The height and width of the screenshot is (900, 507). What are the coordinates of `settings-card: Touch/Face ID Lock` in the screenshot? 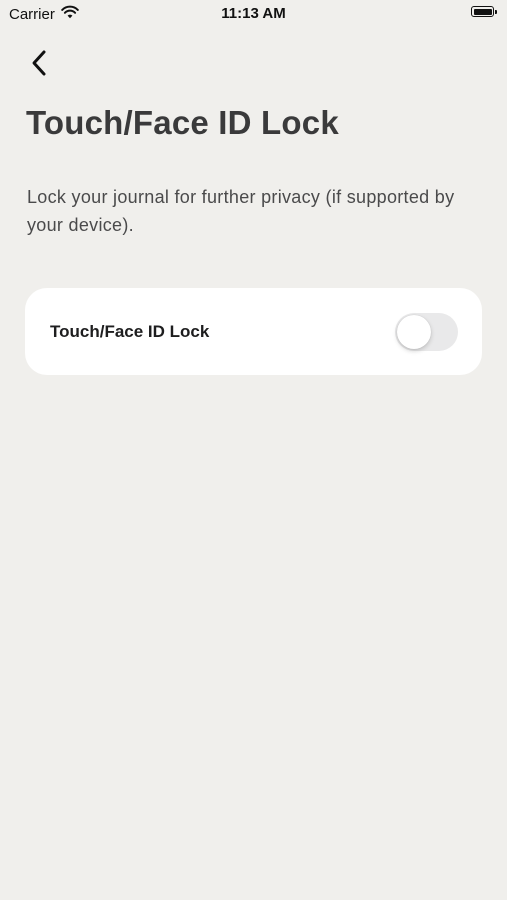 It's located at (253, 331).